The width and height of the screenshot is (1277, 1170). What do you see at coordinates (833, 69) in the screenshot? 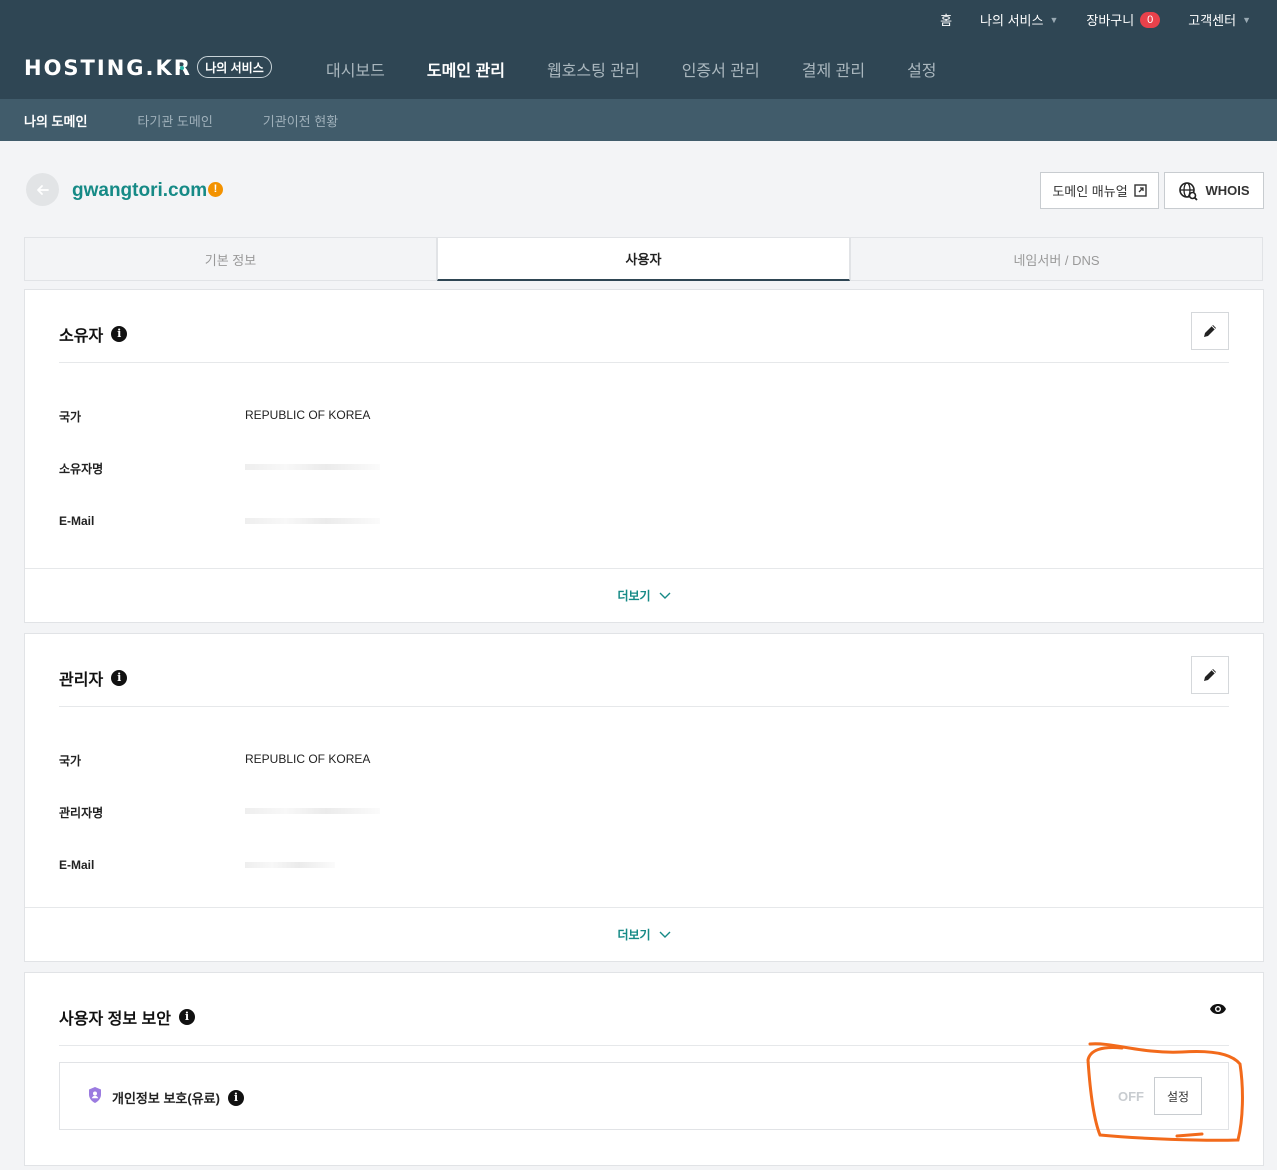
I see `nav-payment-management: 결제 관리` at bounding box center [833, 69].